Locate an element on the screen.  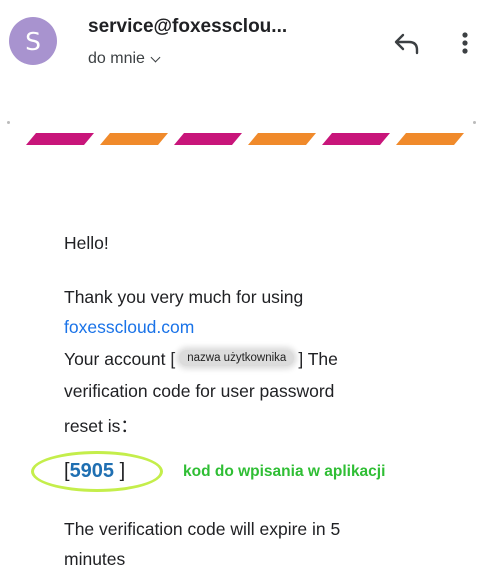
expire-text-line-2: minutes is located at coordinates (95, 559).